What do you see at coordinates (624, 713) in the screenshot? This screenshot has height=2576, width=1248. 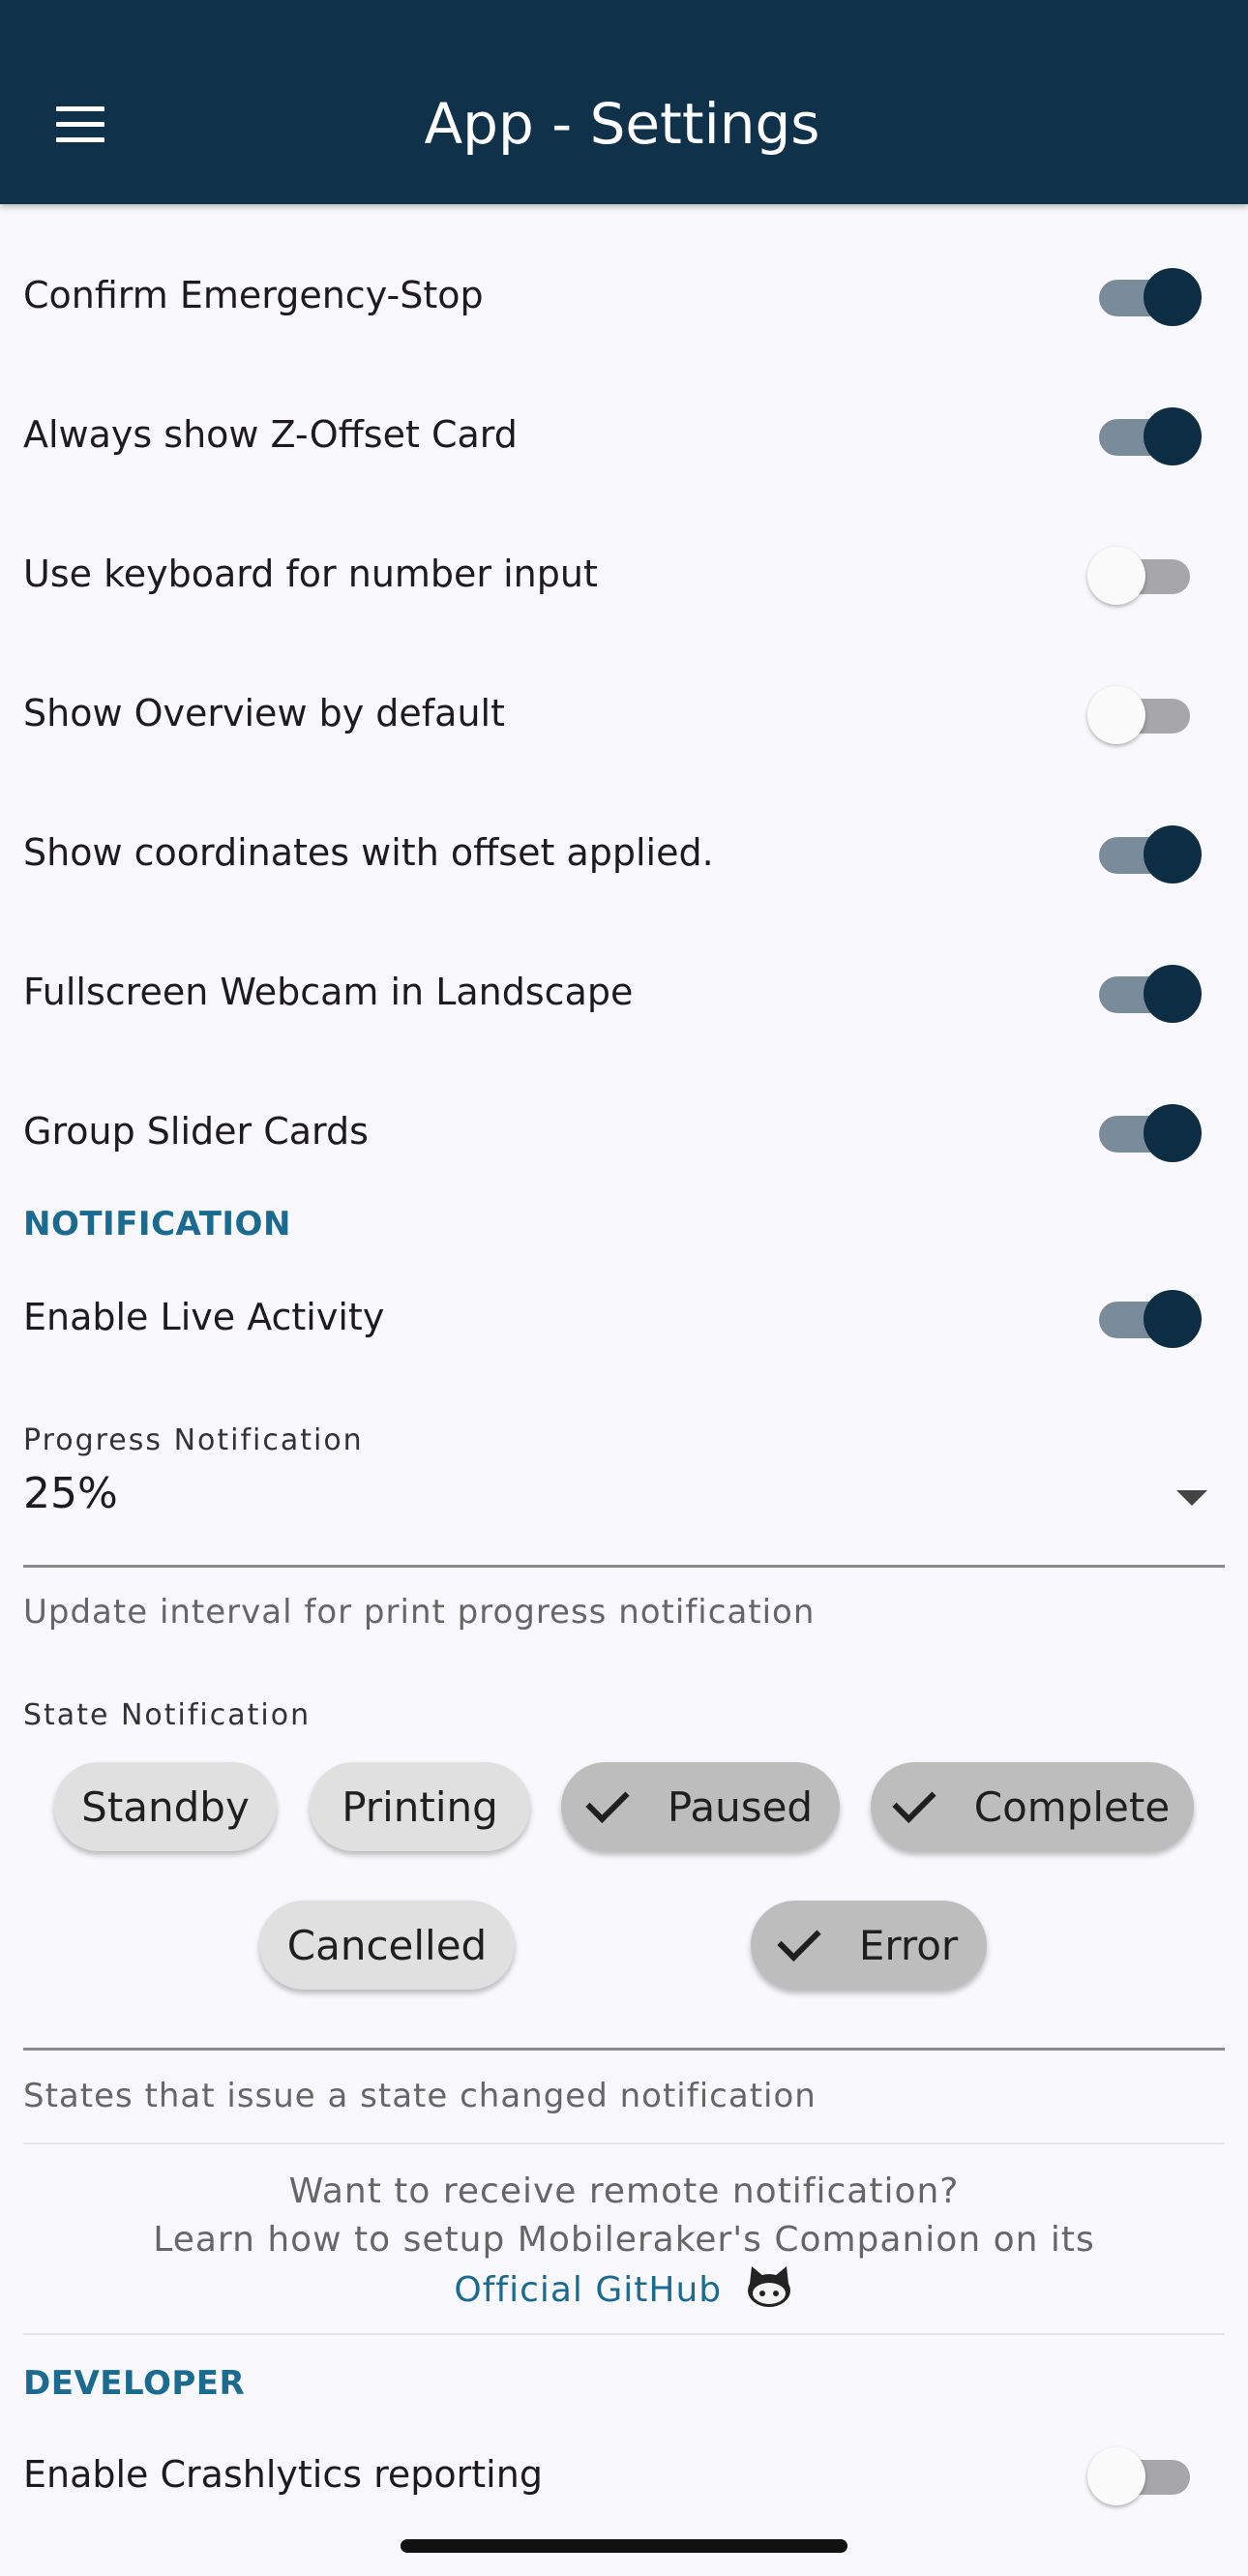 I see `setting-row-overview-default: Show Overview by default` at bounding box center [624, 713].